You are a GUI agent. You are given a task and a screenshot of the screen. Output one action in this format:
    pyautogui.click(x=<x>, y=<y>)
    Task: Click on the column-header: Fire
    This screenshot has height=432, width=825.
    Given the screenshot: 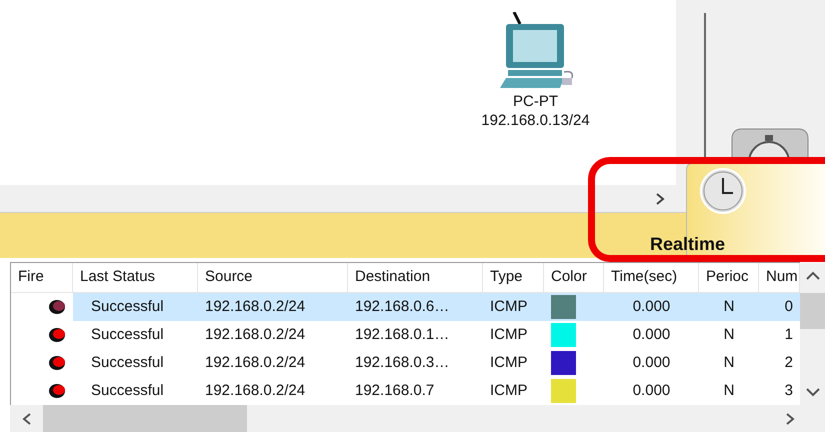 What is the action you would take?
    pyautogui.click(x=42, y=277)
    